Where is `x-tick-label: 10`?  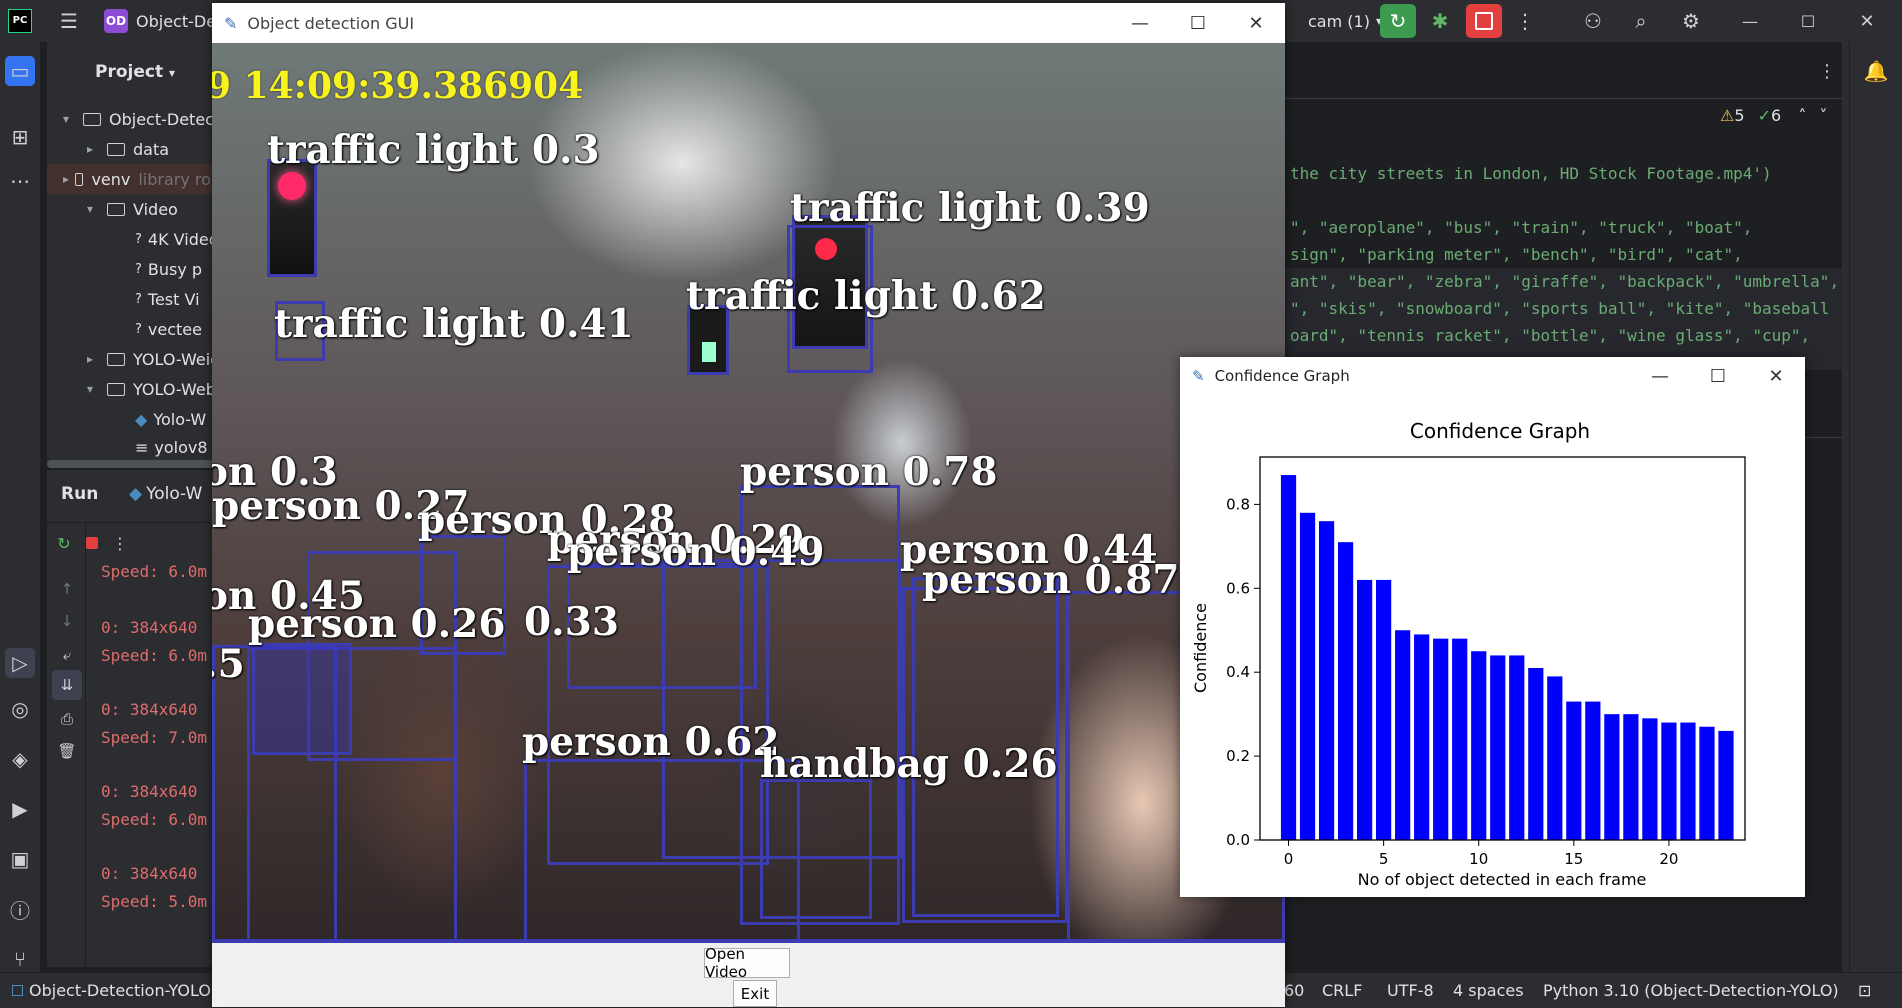 x-tick-label: 10 is located at coordinates (1478, 859).